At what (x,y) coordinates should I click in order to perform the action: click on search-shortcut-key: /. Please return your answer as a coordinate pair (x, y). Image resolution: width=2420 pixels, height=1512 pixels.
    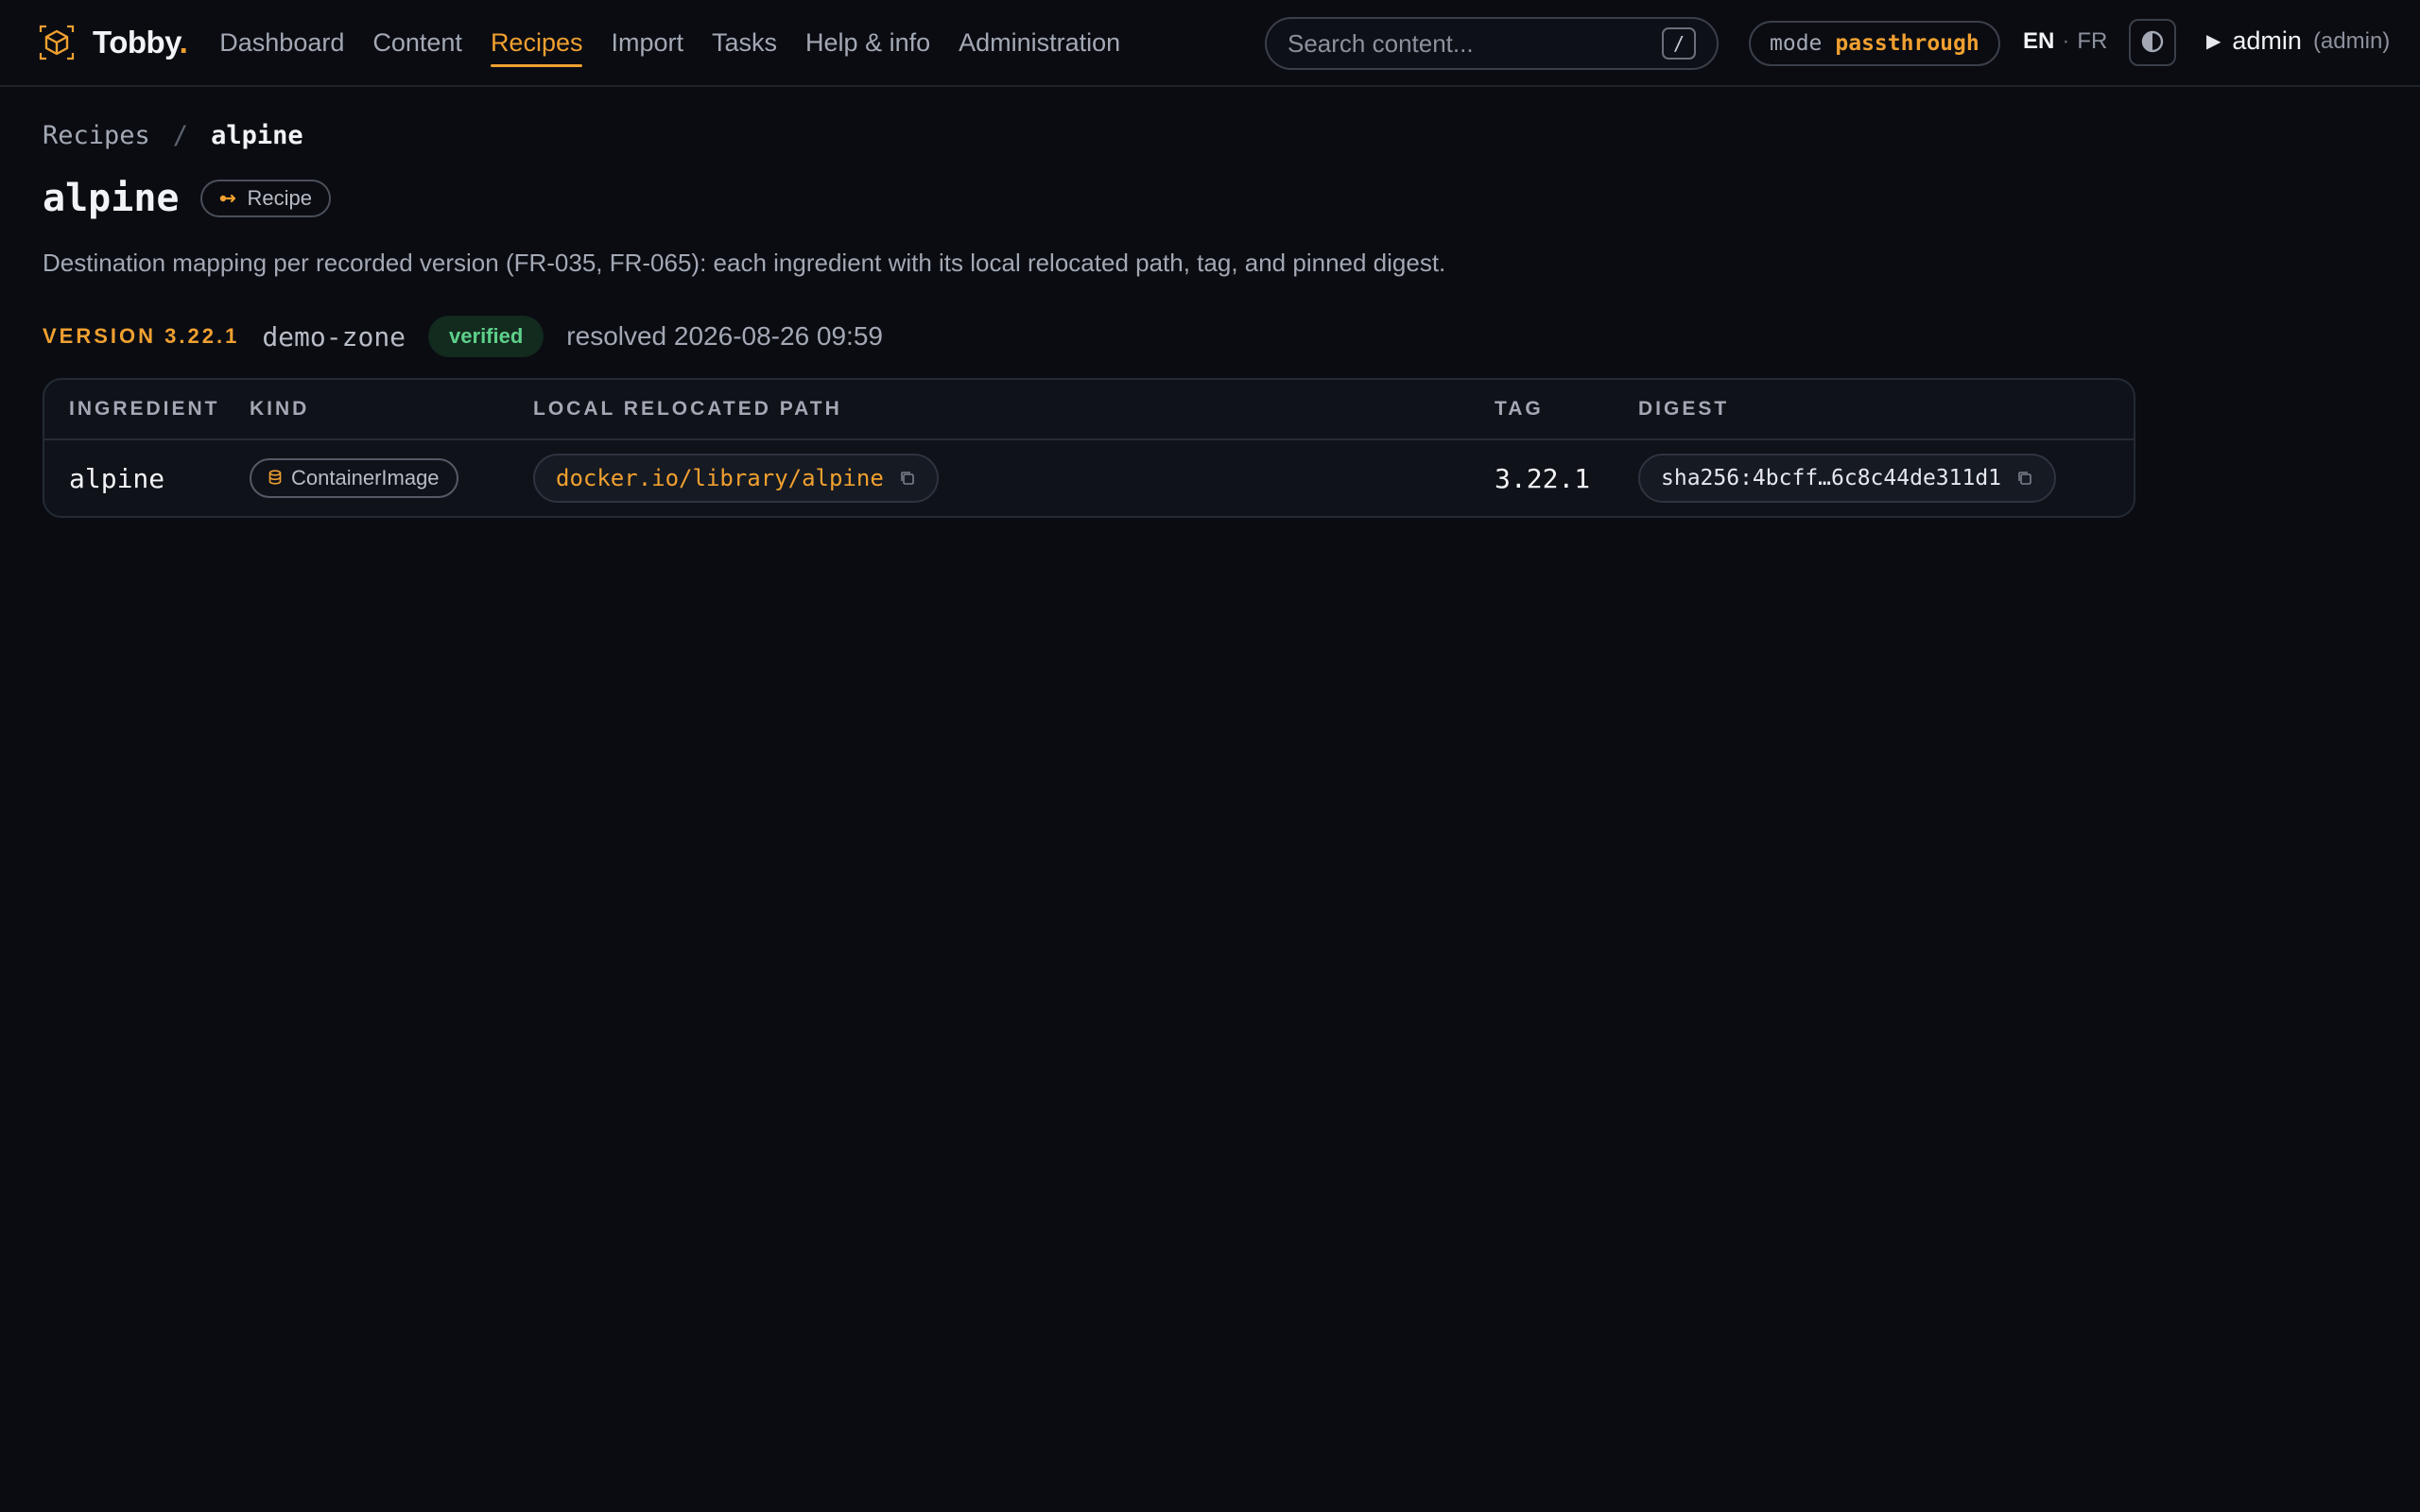
    Looking at the image, I should click on (1679, 43).